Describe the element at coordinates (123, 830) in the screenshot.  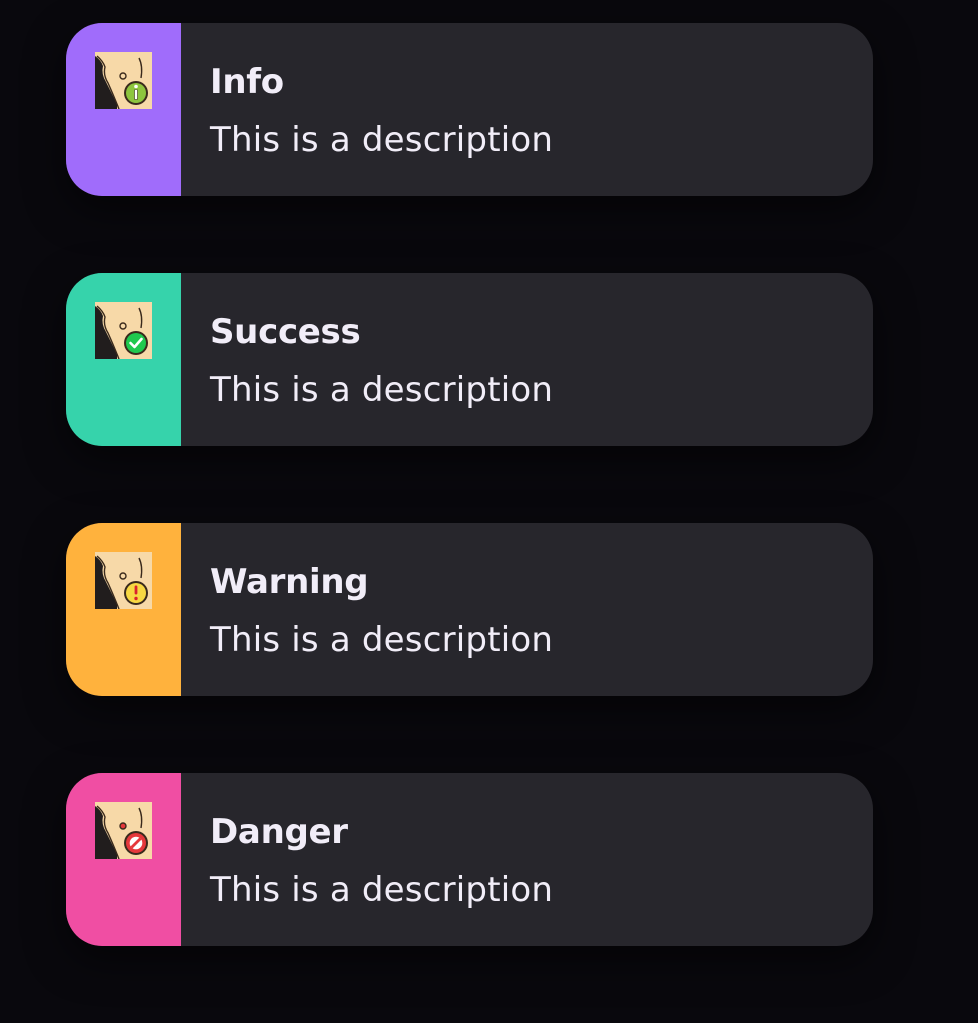
I see `prohibited-icon` at that location.